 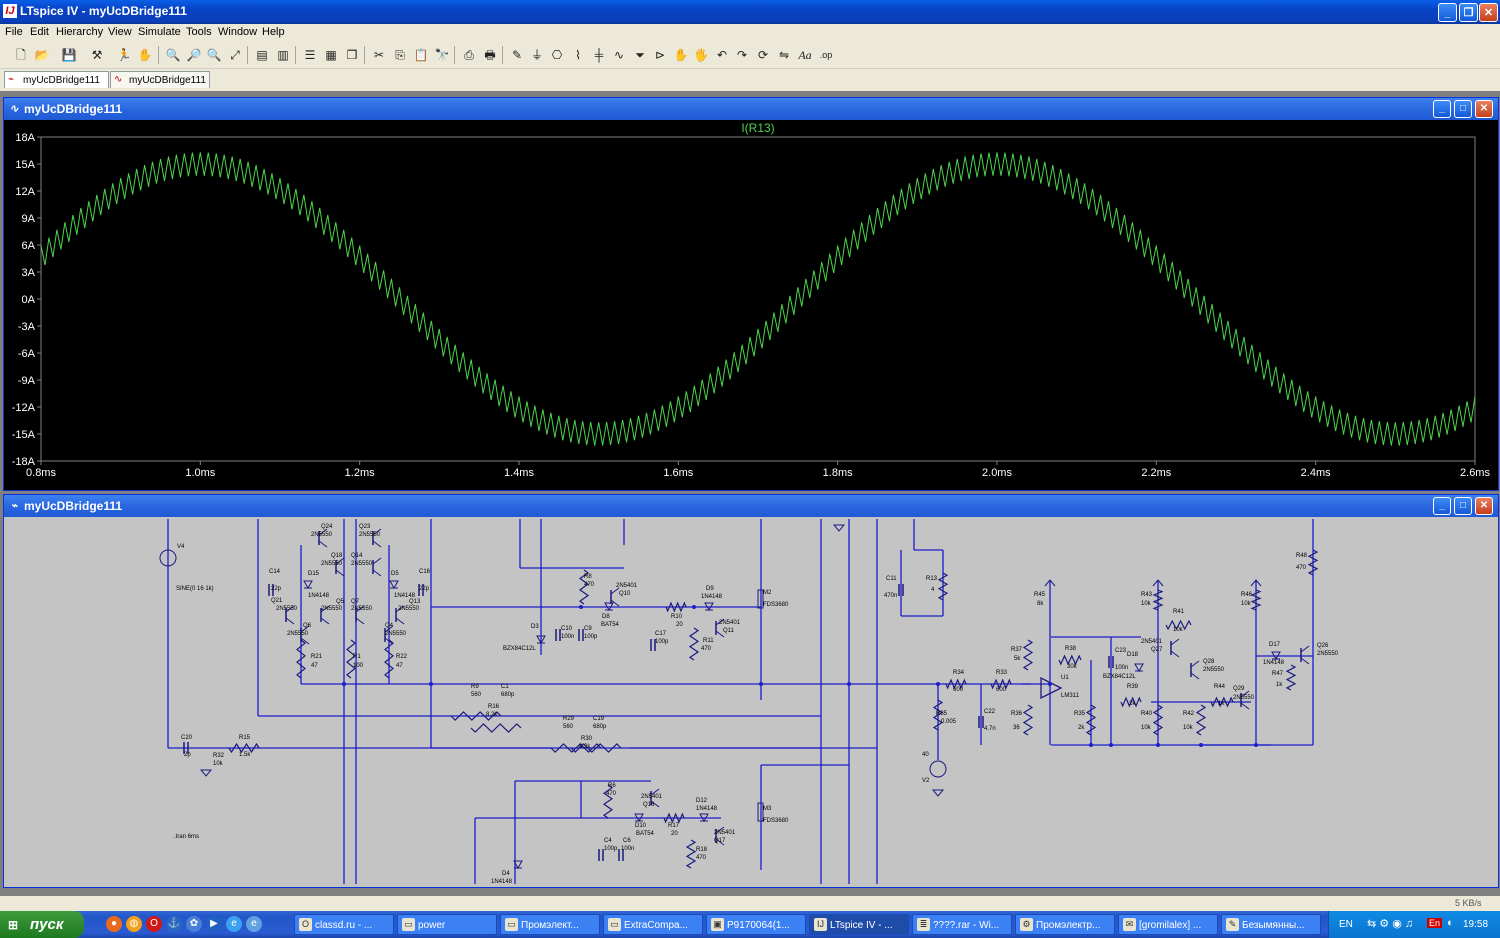 What do you see at coordinates (421, 55) in the screenshot?
I see `paste-icon: 📋` at bounding box center [421, 55].